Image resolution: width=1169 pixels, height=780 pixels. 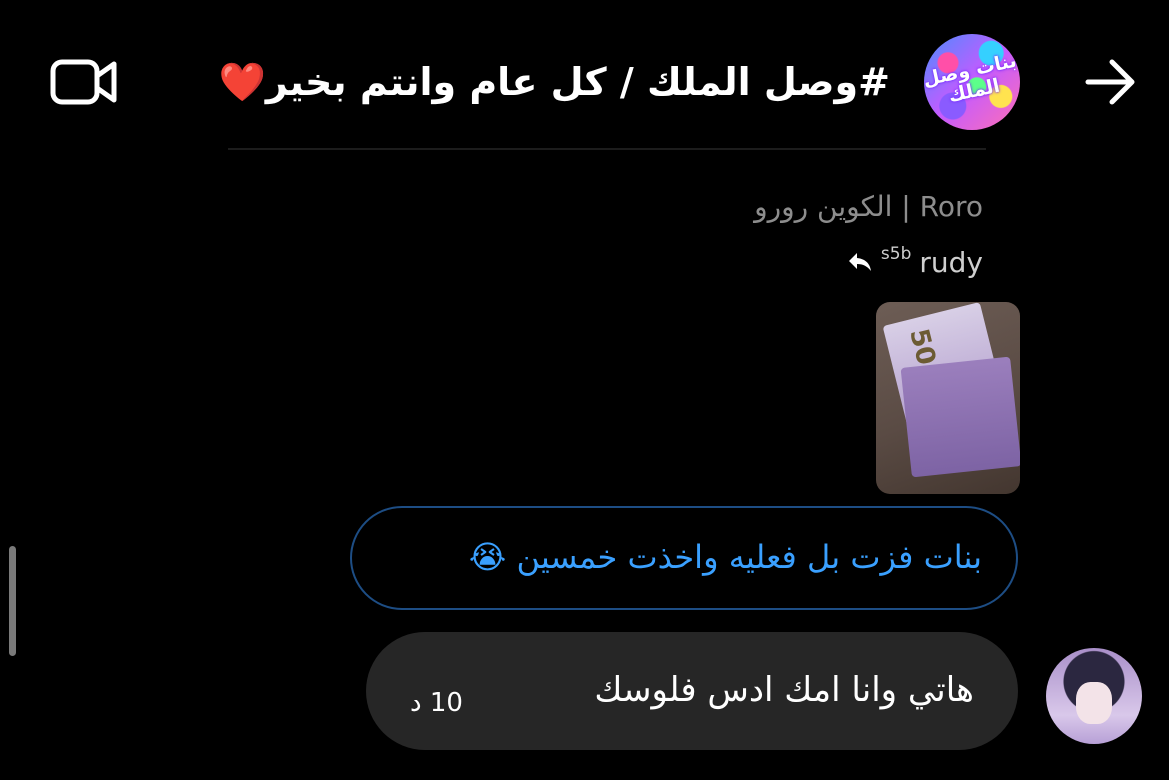 What do you see at coordinates (859, 262) in the screenshot?
I see `reply-arrow-icon` at bounding box center [859, 262].